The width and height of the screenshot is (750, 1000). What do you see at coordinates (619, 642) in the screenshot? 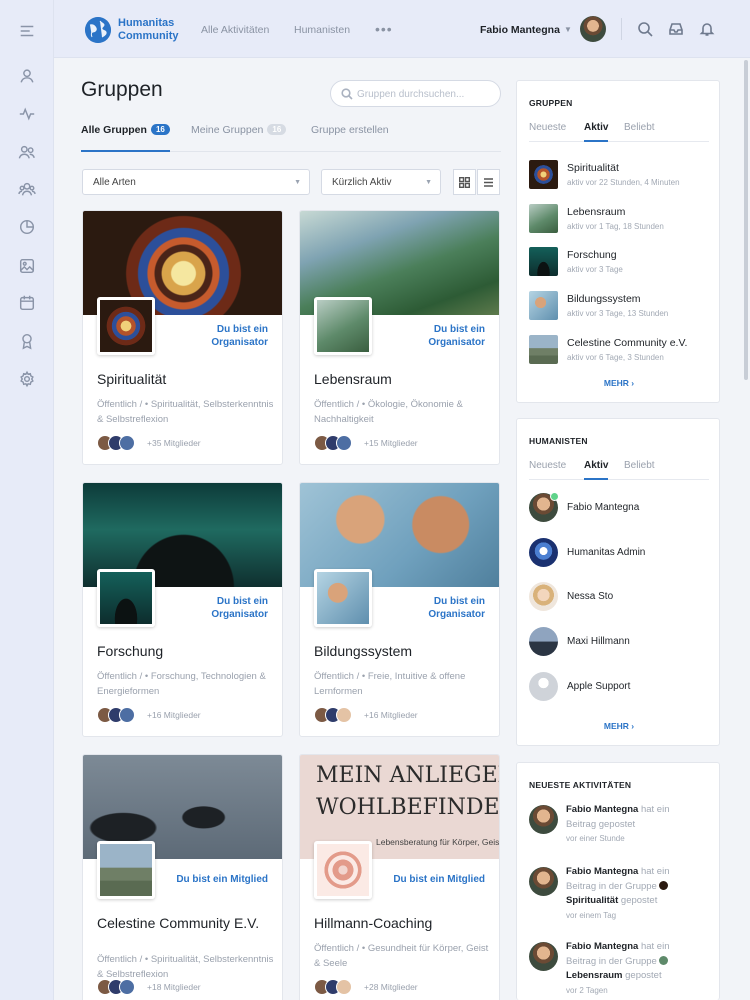
I see `humanist-item: Maxi Hillmann` at bounding box center [619, 642].